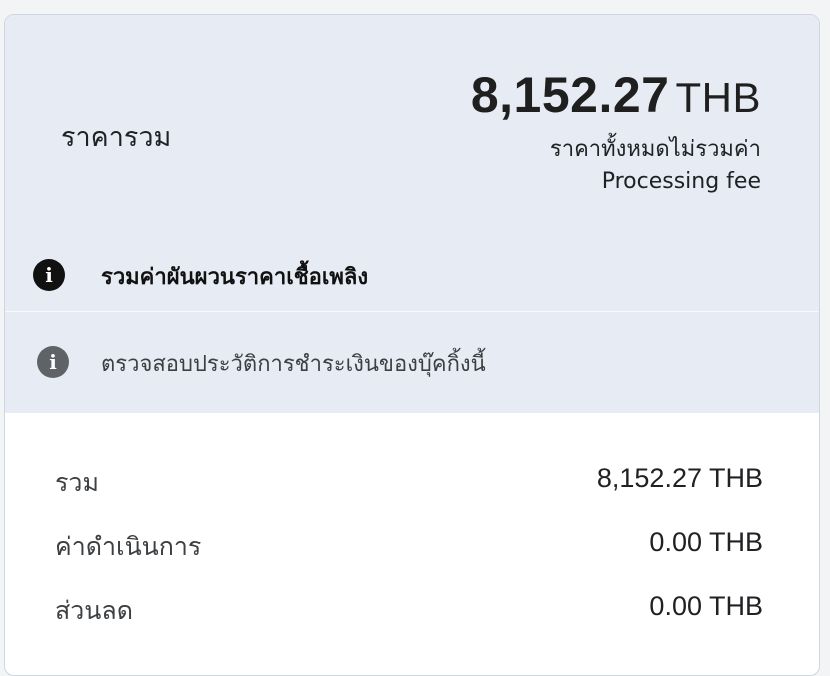 The image size is (830, 676). Describe the element at coordinates (235, 277) in the screenshot. I see `fuel-surcharge-text: รวมค่าผันผวนราคาเชื้อเพลิง` at that location.